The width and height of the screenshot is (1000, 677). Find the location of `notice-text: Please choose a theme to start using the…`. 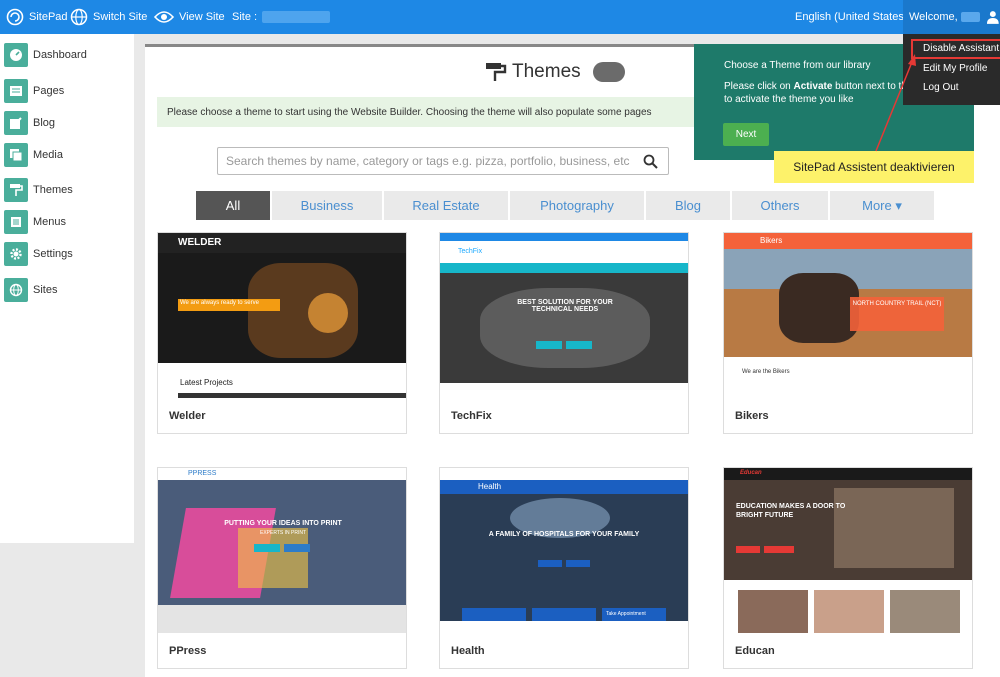

notice-text: Please choose a theme to start using the… is located at coordinates (409, 112).